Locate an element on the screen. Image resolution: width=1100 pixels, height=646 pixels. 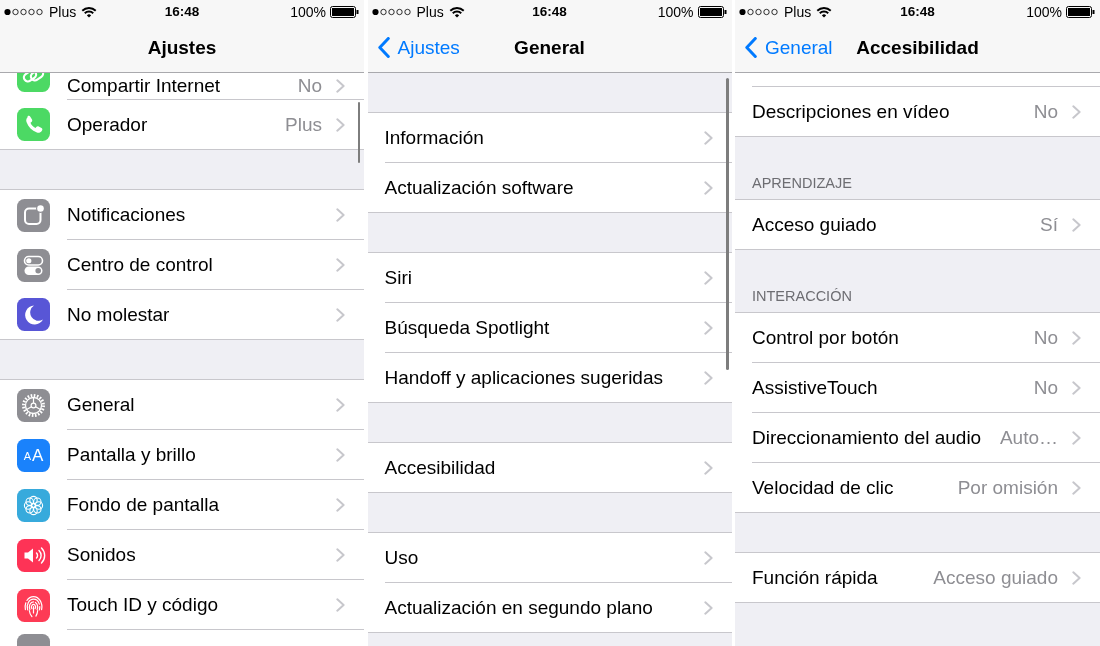
row-label: Notificaciones is located at coordinates (126, 214).